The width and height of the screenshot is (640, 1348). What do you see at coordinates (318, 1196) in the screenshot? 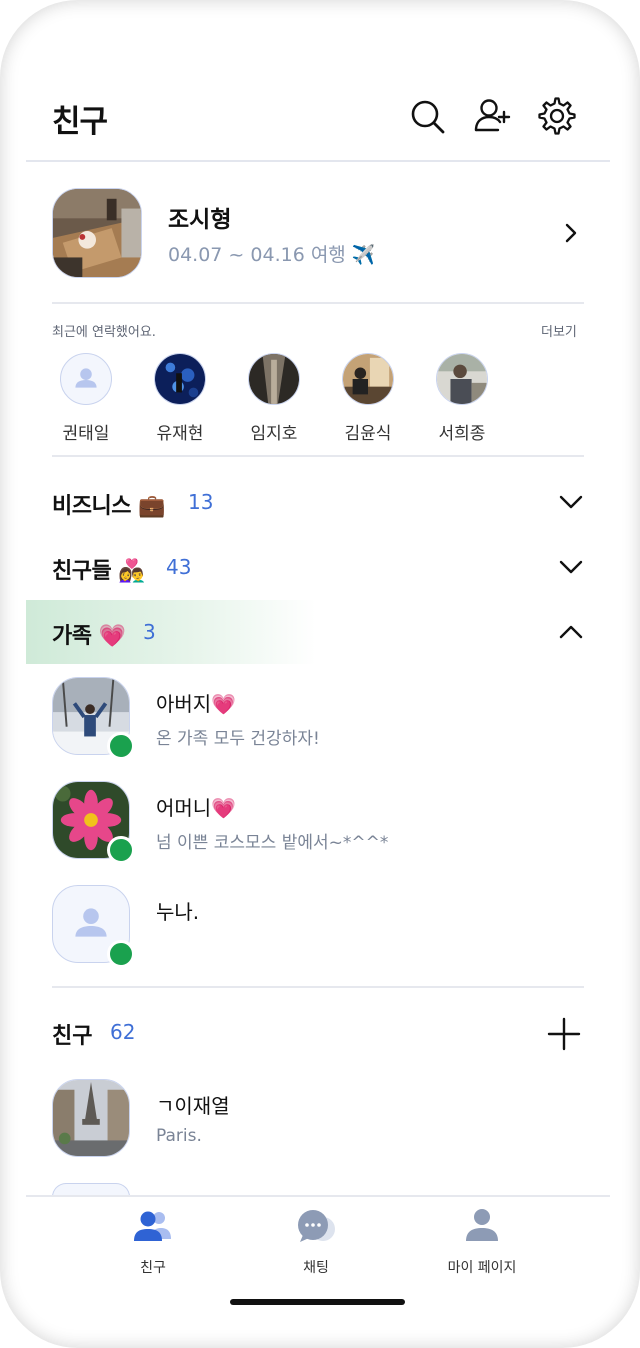
I see `tab-bar-divider` at bounding box center [318, 1196].